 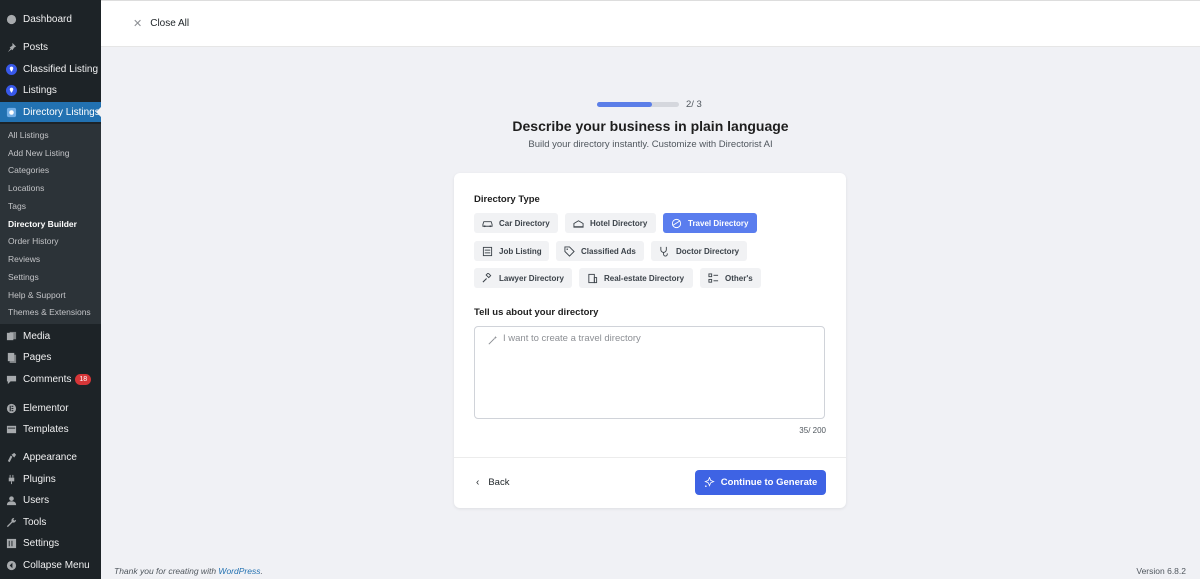 What do you see at coordinates (11, 457) in the screenshot?
I see `appearance-icon` at bounding box center [11, 457].